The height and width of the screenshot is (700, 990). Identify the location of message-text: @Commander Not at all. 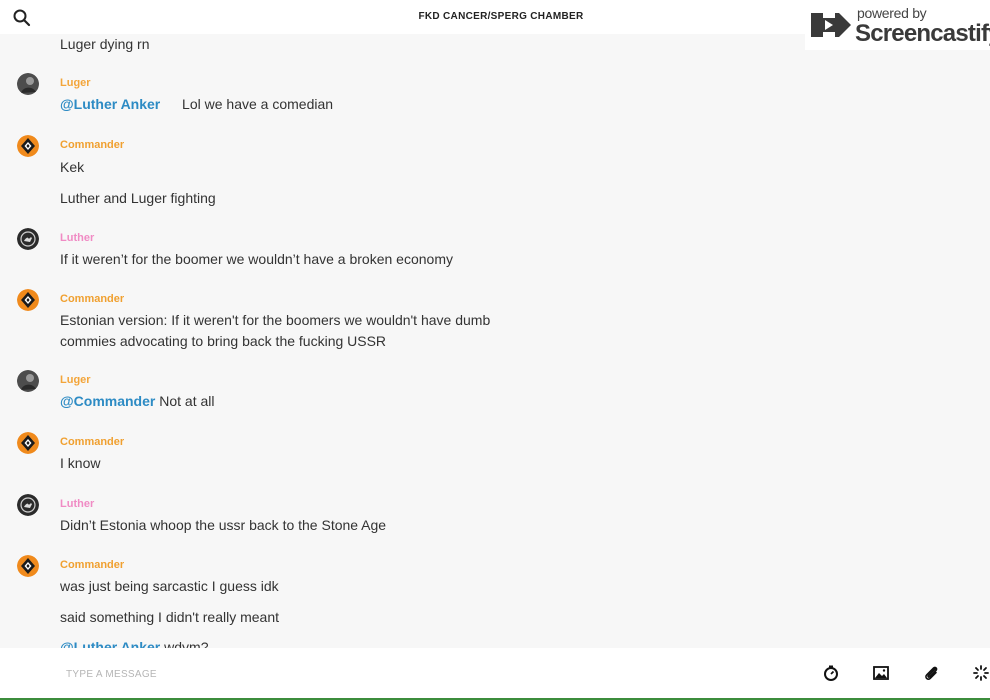
(137, 401).